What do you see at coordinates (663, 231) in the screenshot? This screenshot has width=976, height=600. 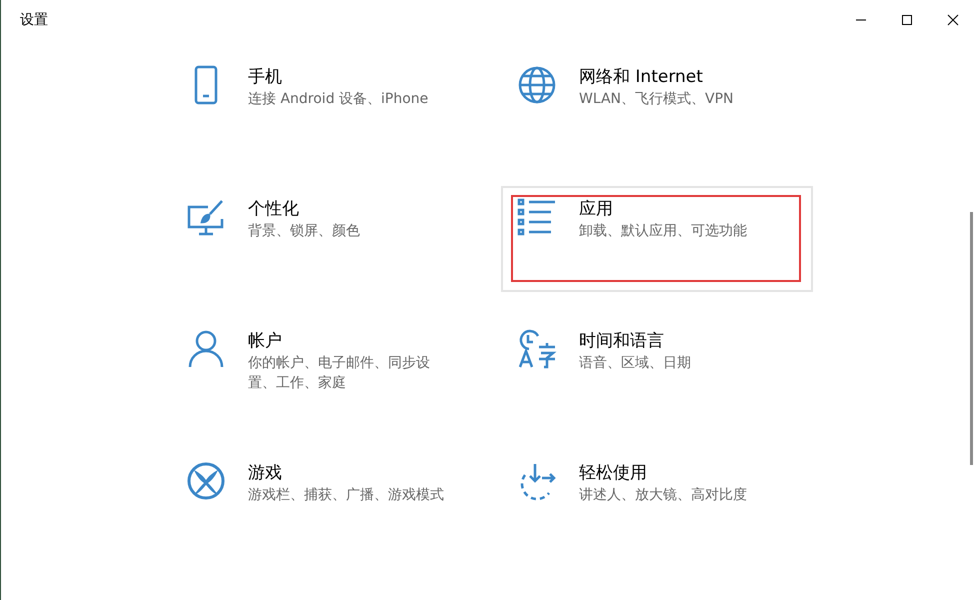 I see `tile-description: 卸载、默认应用、可选功能` at bounding box center [663, 231].